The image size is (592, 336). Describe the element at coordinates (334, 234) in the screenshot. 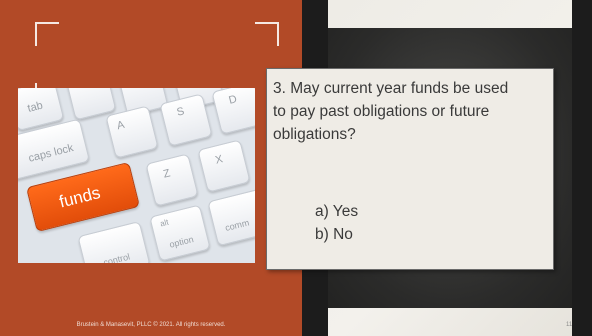

I see `option-b: b) No` at that location.